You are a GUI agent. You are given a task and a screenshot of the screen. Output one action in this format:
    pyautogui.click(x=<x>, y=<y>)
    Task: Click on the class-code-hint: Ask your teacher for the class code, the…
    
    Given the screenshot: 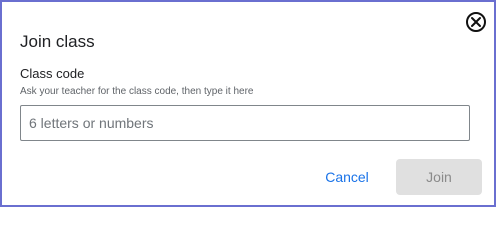 What is the action you would take?
    pyautogui.click(x=137, y=91)
    